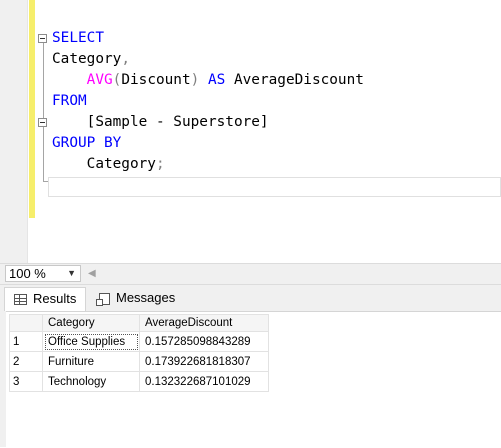  Describe the element at coordinates (91, 341) in the screenshot. I see `cell-category: Office Supplies` at that location.